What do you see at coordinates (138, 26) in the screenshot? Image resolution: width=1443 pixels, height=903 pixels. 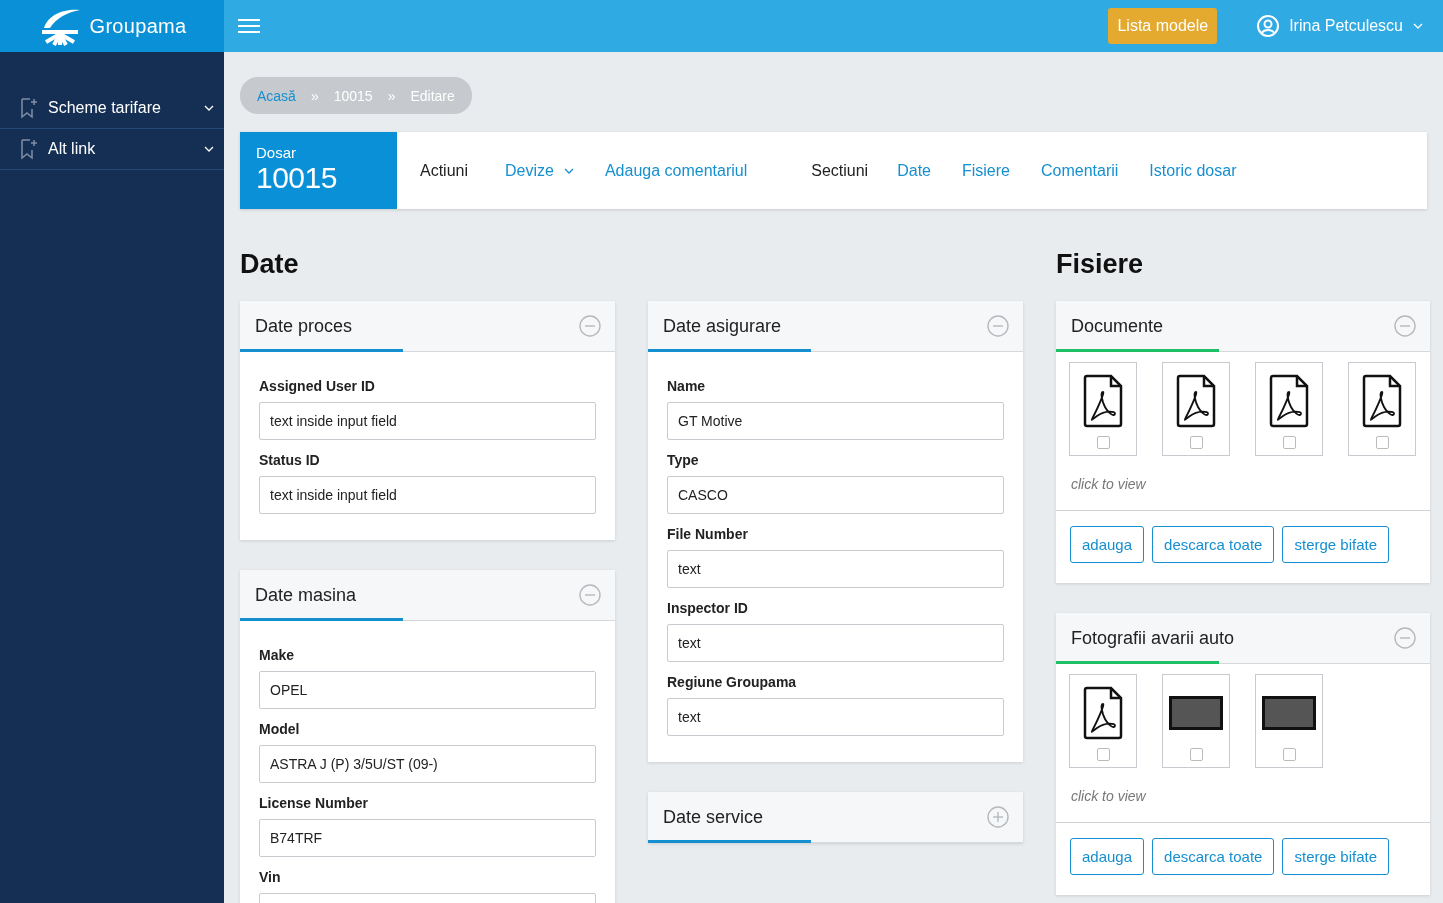 I see `brand-name: Groupama` at bounding box center [138, 26].